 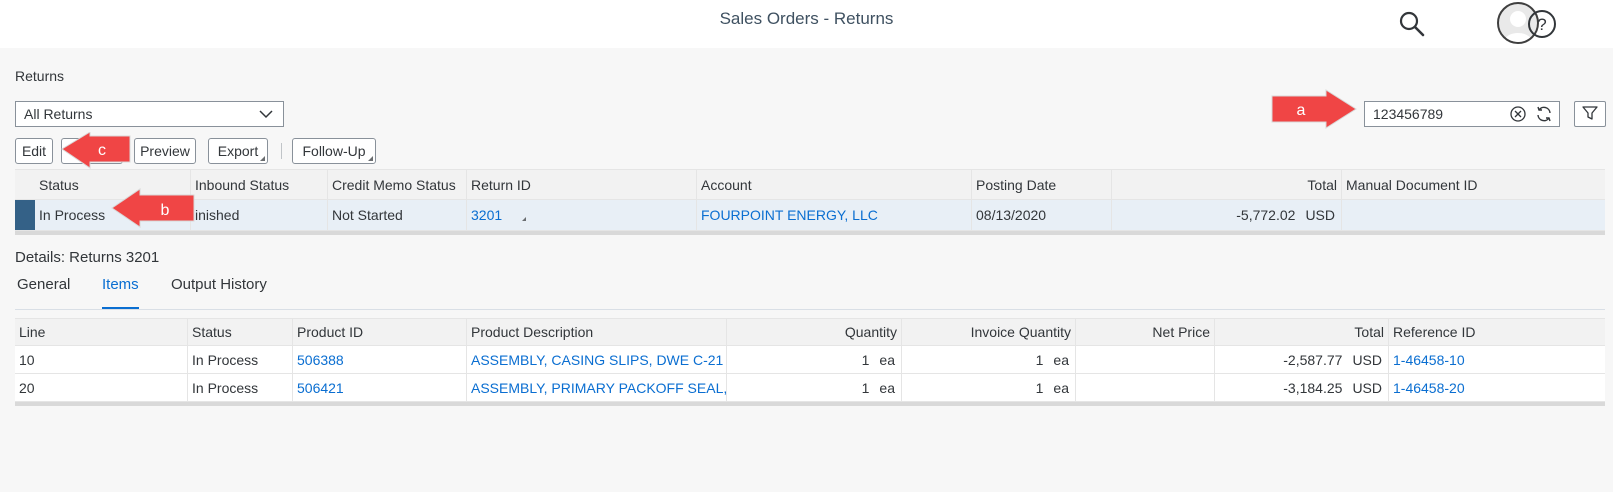 What do you see at coordinates (96, 150) in the screenshot?
I see `annotation-arrow-c: c` at bounding box center [96, 150].